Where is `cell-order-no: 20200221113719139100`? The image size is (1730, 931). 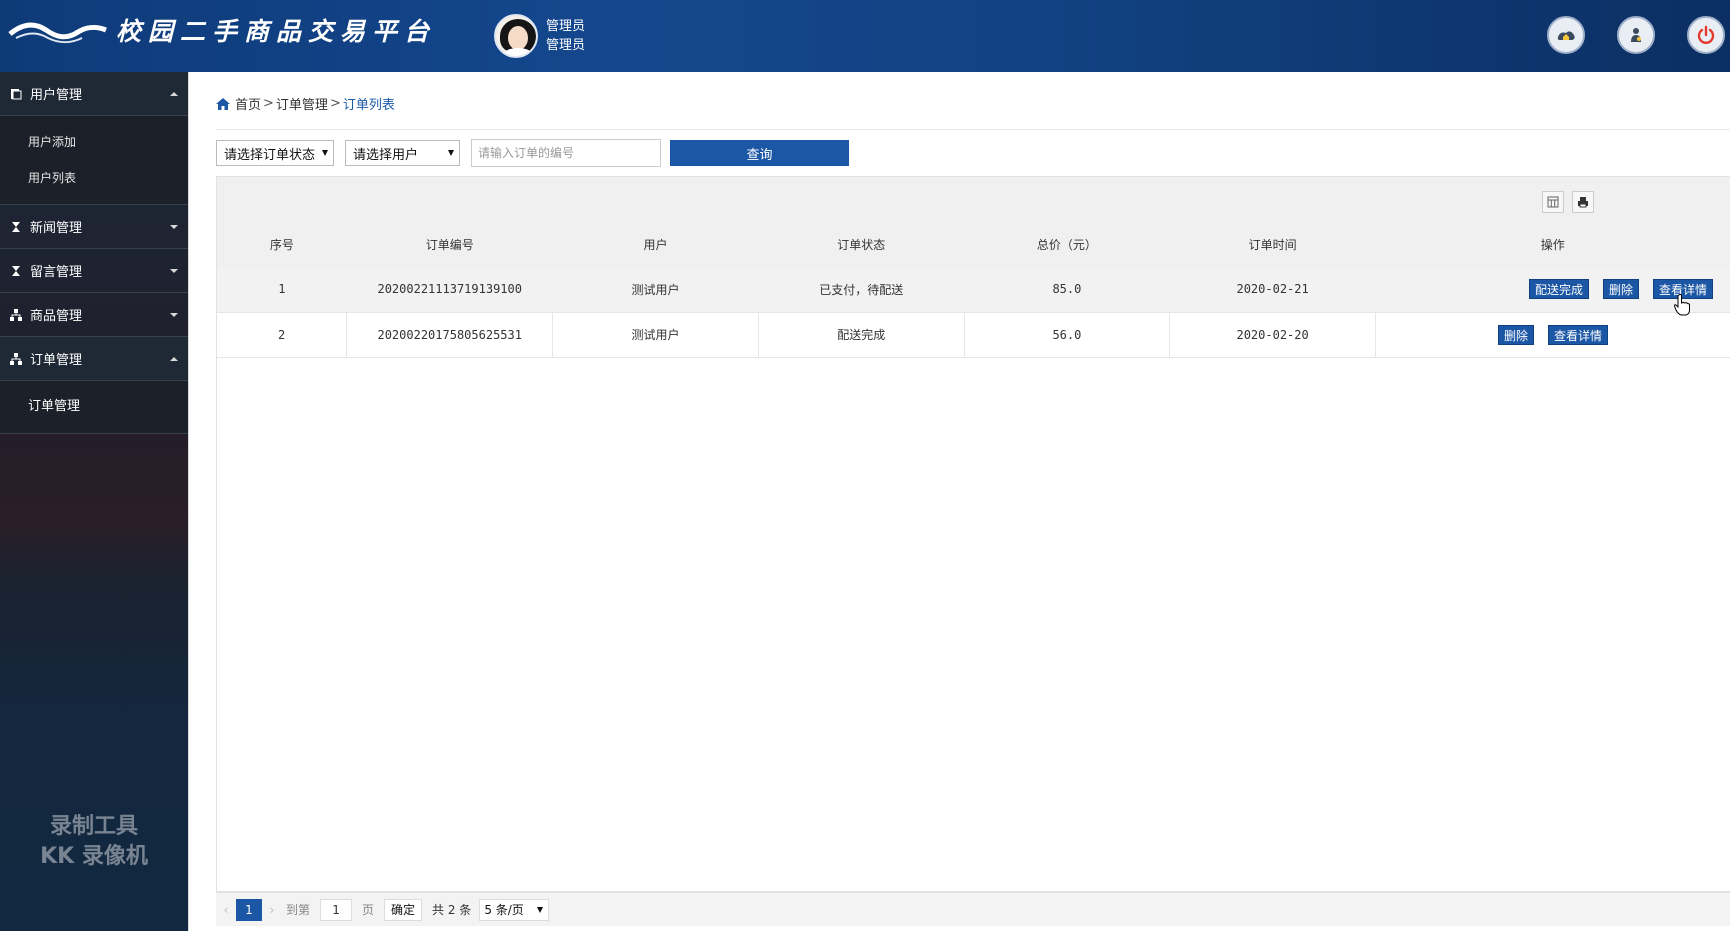 cell-order-no: 20200221113719139100 is located at coordinates (449, 290).